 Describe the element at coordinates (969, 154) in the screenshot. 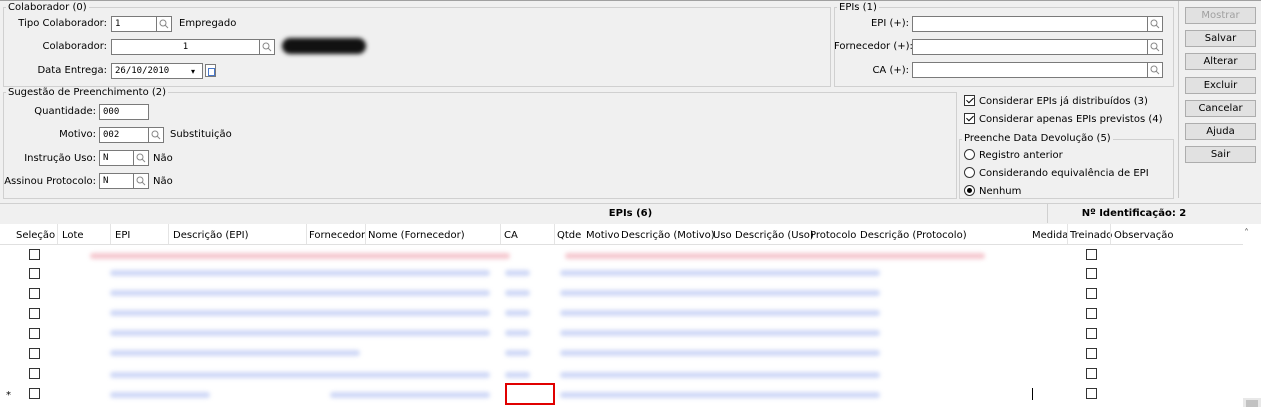

I see `registro-anterior-radio` at that location.